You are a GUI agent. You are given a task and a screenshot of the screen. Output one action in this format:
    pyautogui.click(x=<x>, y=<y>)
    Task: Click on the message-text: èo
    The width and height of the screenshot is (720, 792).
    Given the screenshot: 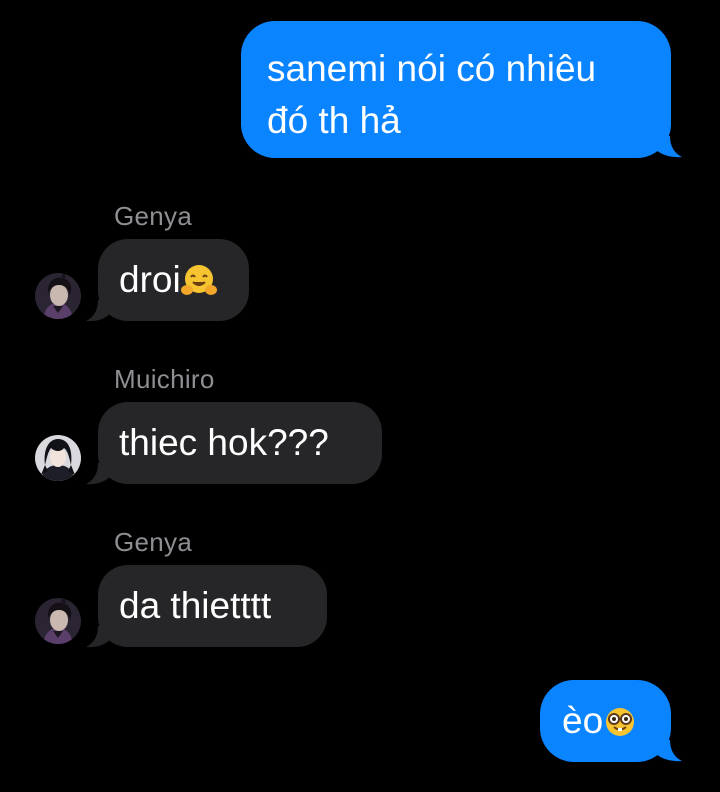 What is the action you would take?
    pyautogui.click(x=583, y=720)
    